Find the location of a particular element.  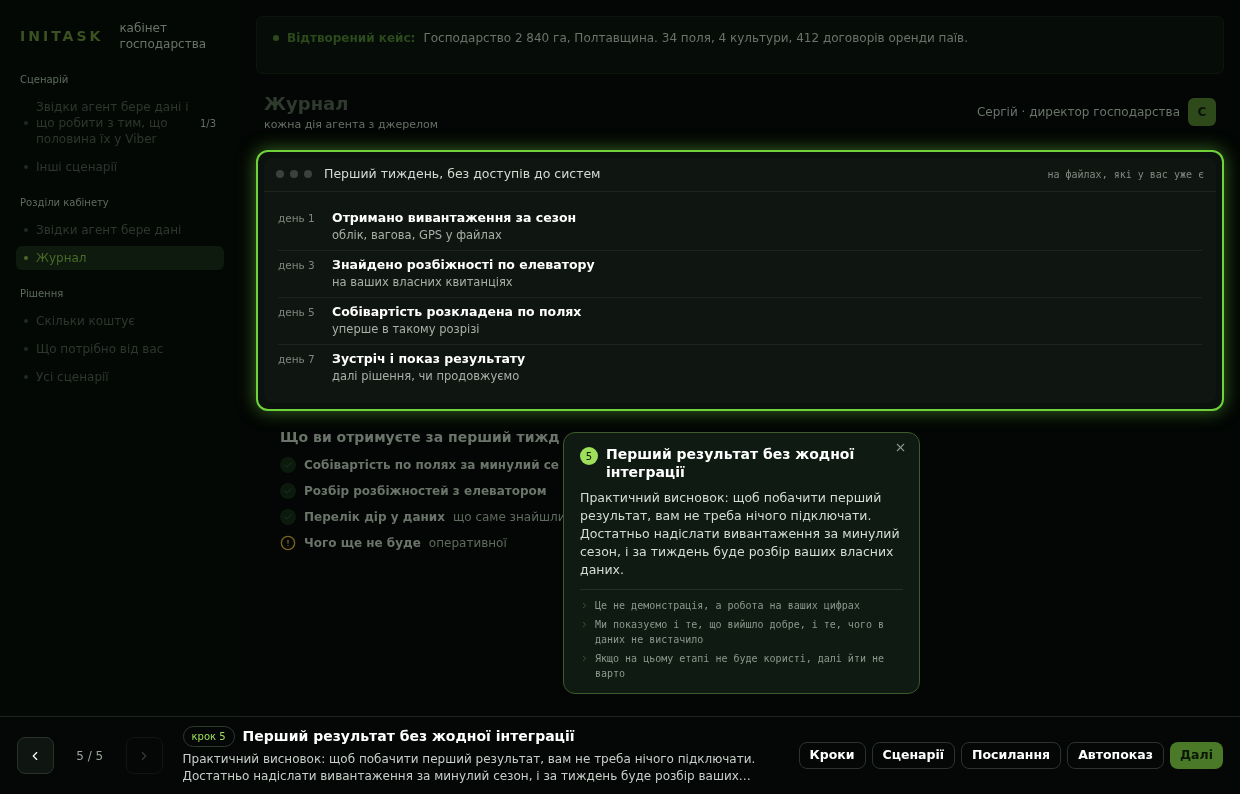

footer-button: Сценарії is located at coordinates (913, 755).